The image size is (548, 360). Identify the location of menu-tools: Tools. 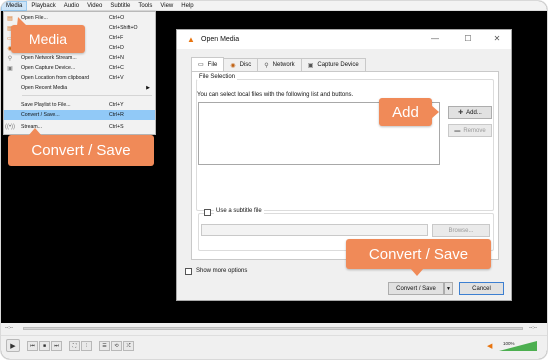
(145, 6).